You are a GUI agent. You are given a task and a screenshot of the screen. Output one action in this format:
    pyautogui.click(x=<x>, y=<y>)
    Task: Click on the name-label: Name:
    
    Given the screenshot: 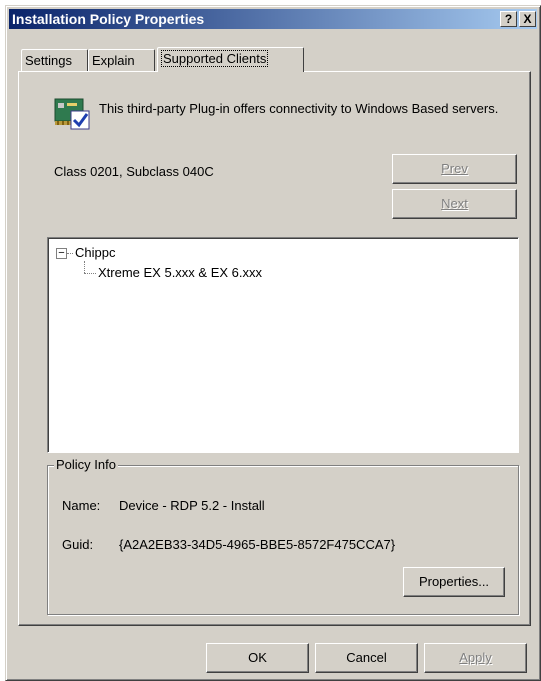 What is the action you would take?
    pyautogui.click(x=81, y=505)
    